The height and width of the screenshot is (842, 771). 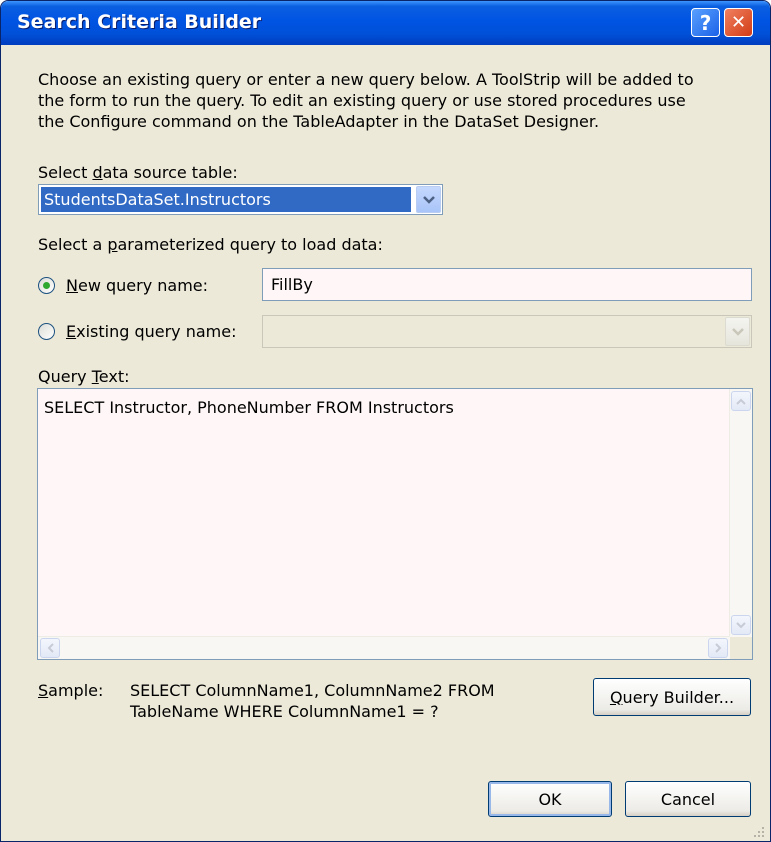 I want to click on scrollbar-corner, so click(x=741, y=648).